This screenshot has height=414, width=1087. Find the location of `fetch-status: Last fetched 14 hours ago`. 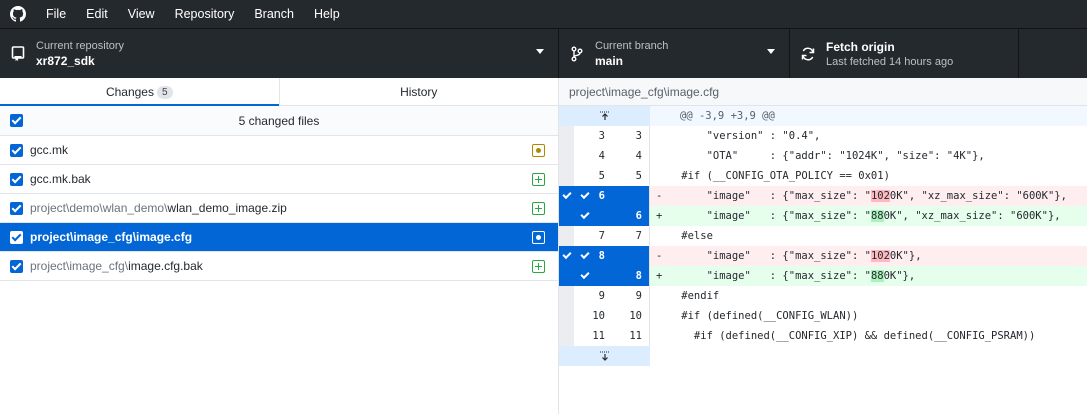

fetch-status: Last fetched 14 hours ago is located at coordinates (890, 61).